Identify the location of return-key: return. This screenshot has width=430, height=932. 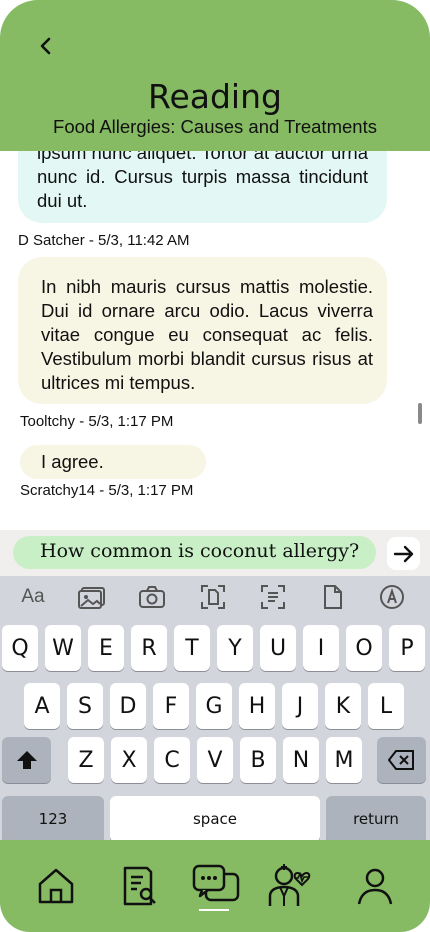
(376, 819).